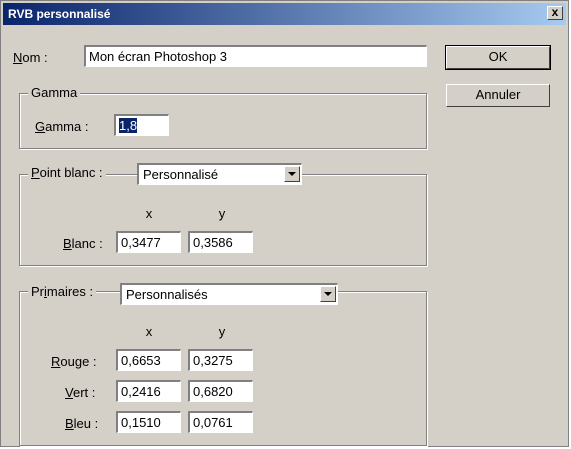 The height and width of the screenshot is (449, 571). Describe the element at coordinates (255, 56) in the screenshot. I see `name-input: Mon écran Photoshop 3` at that location.